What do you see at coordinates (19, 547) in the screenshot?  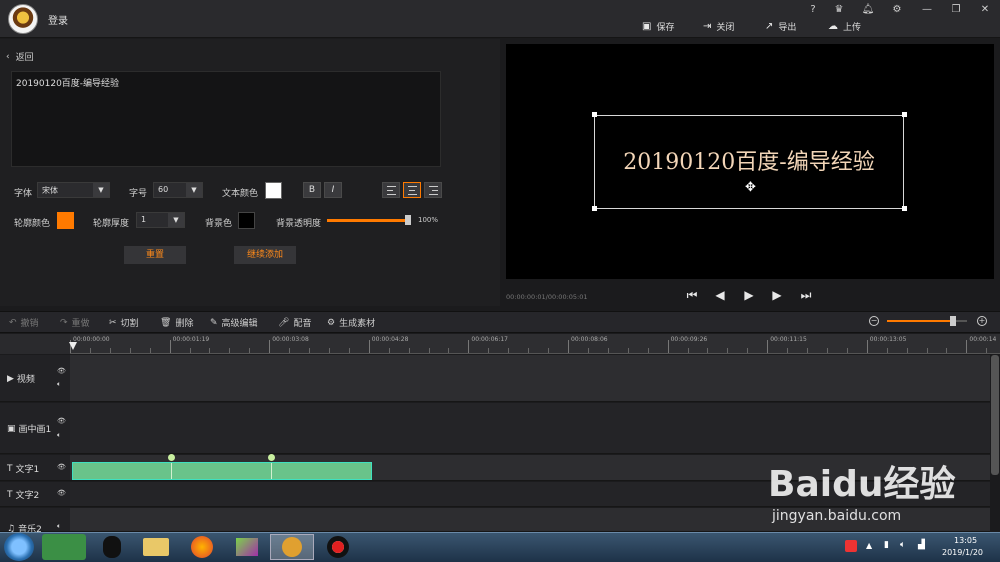 I see `start-button-icon` at bounding box center [19, 547].